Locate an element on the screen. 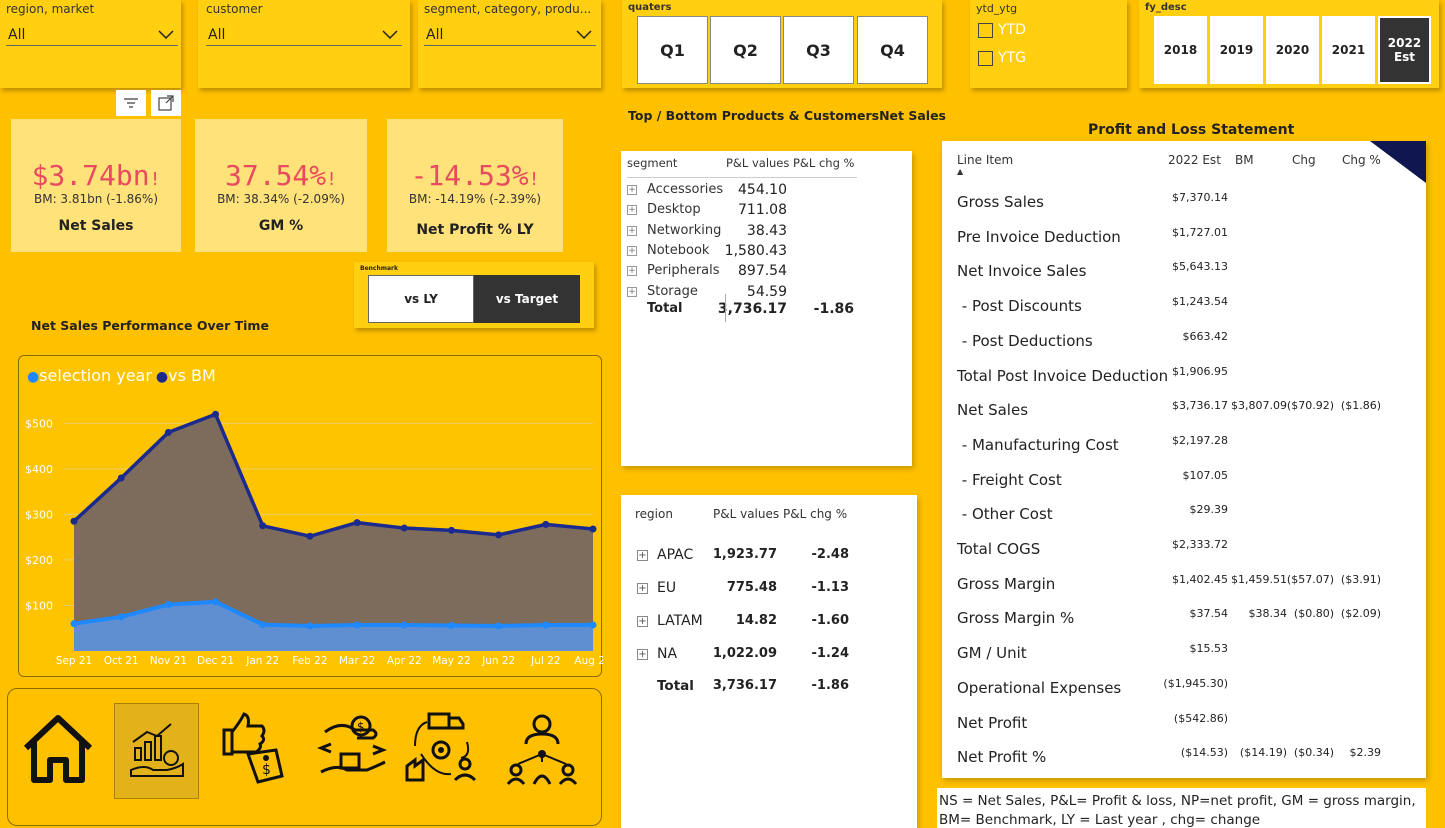 This screenshot has height=828, width=1445. segment-row: + Peripherals 897.54 is located at coordinates (747, 273).